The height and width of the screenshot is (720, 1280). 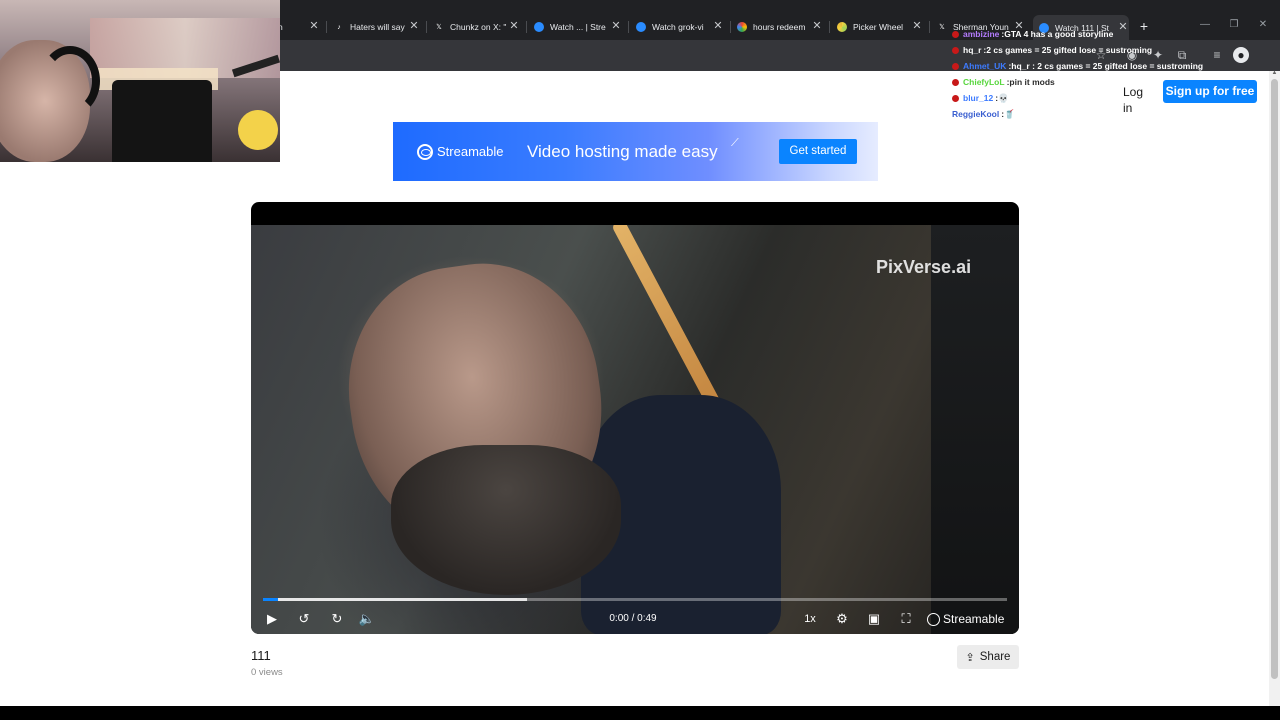 I want to click on browser-tab: Watch ... | Stre ✕, so click(x=578, y=27).